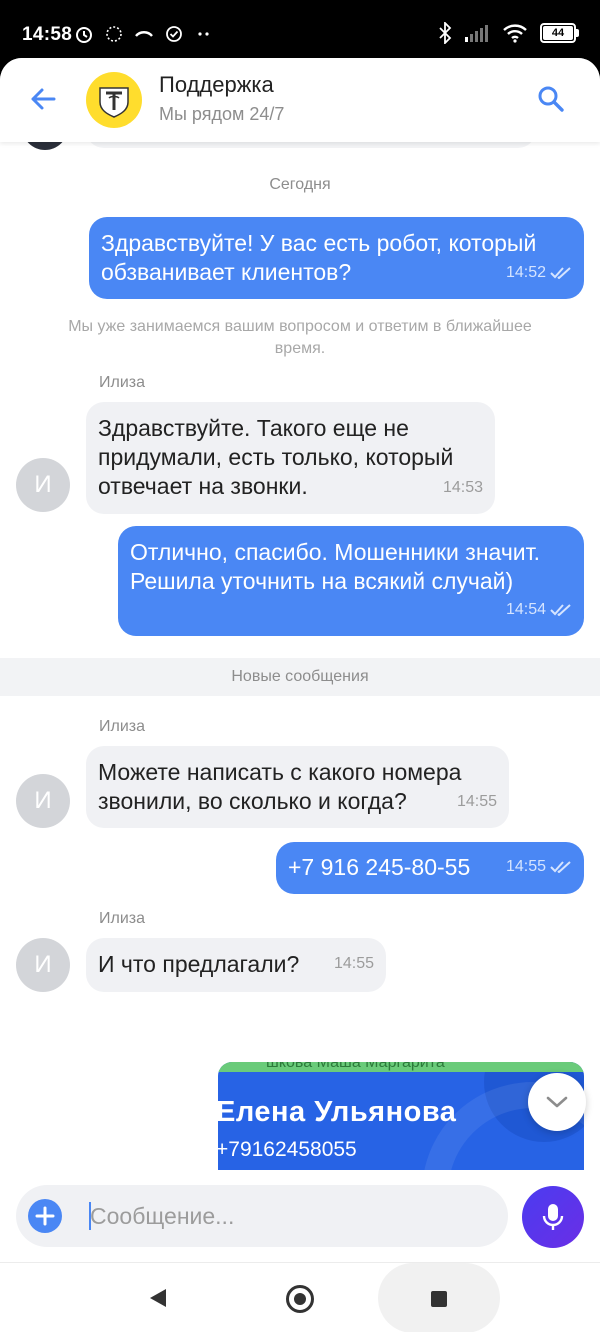  I want to click on missed-call-icon, so click(144, 34).